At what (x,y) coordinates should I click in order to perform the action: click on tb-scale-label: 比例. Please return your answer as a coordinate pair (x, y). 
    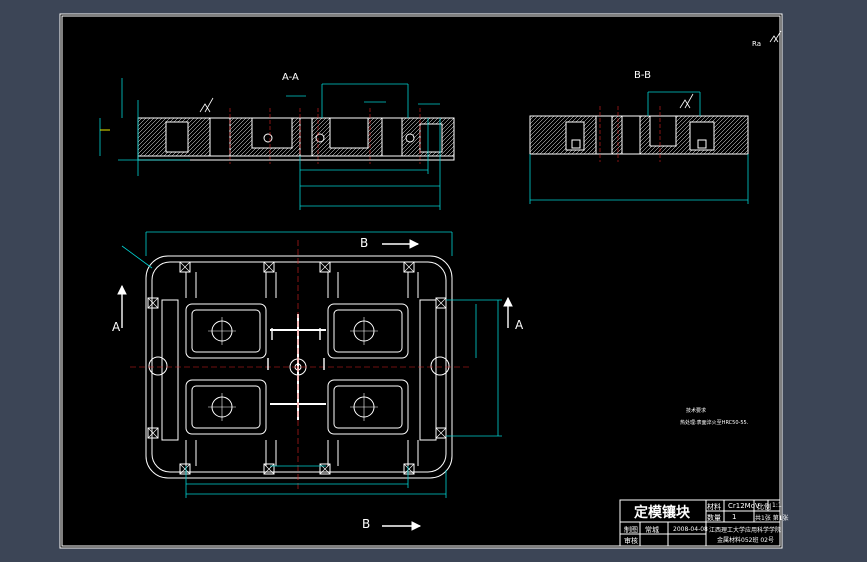
    Looking at the image, I should click on (764, 507).